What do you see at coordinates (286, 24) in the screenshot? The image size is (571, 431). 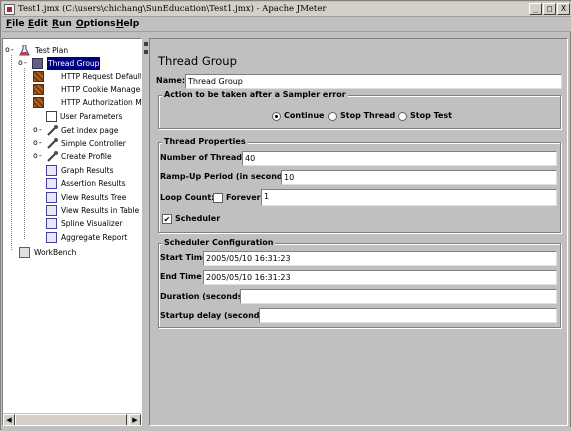 I see `menu-bar: File Edit Run Options Help` at bounding box center [286, 24].